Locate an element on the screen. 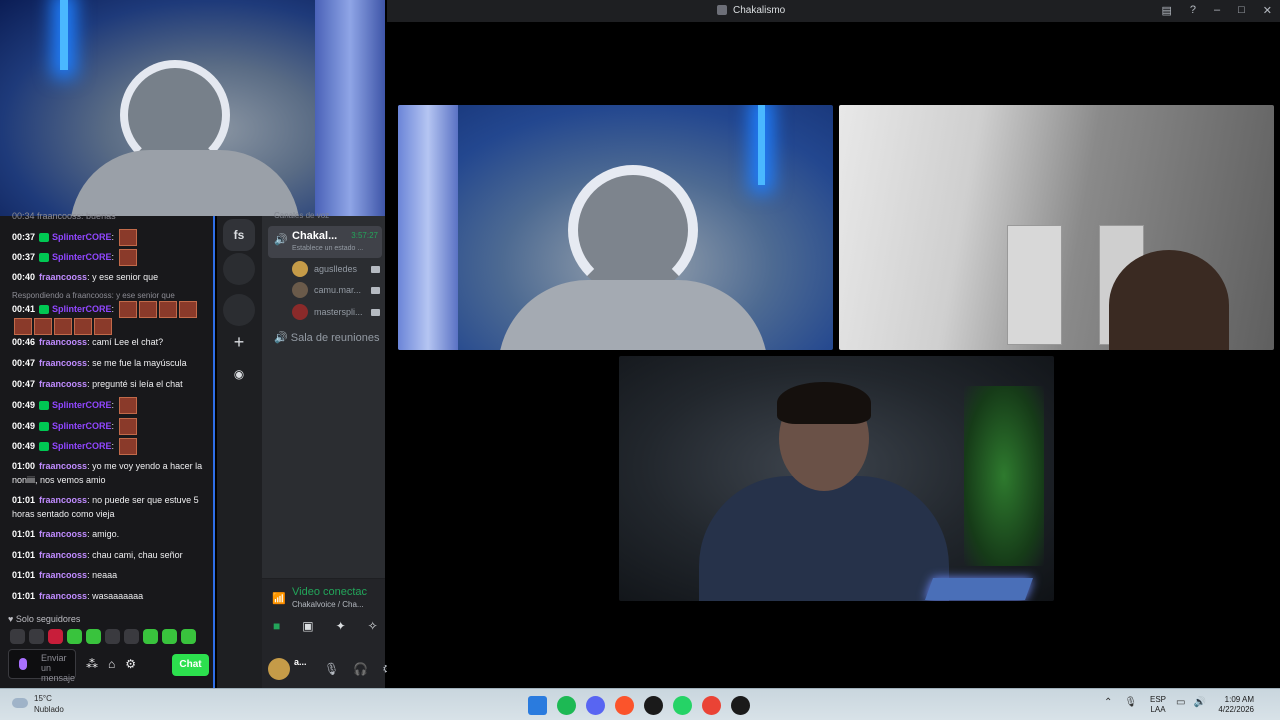 Image resolution: width=1280 pixels, height=720 pixels. webcam-overlay is located at coordinates (192, 108).